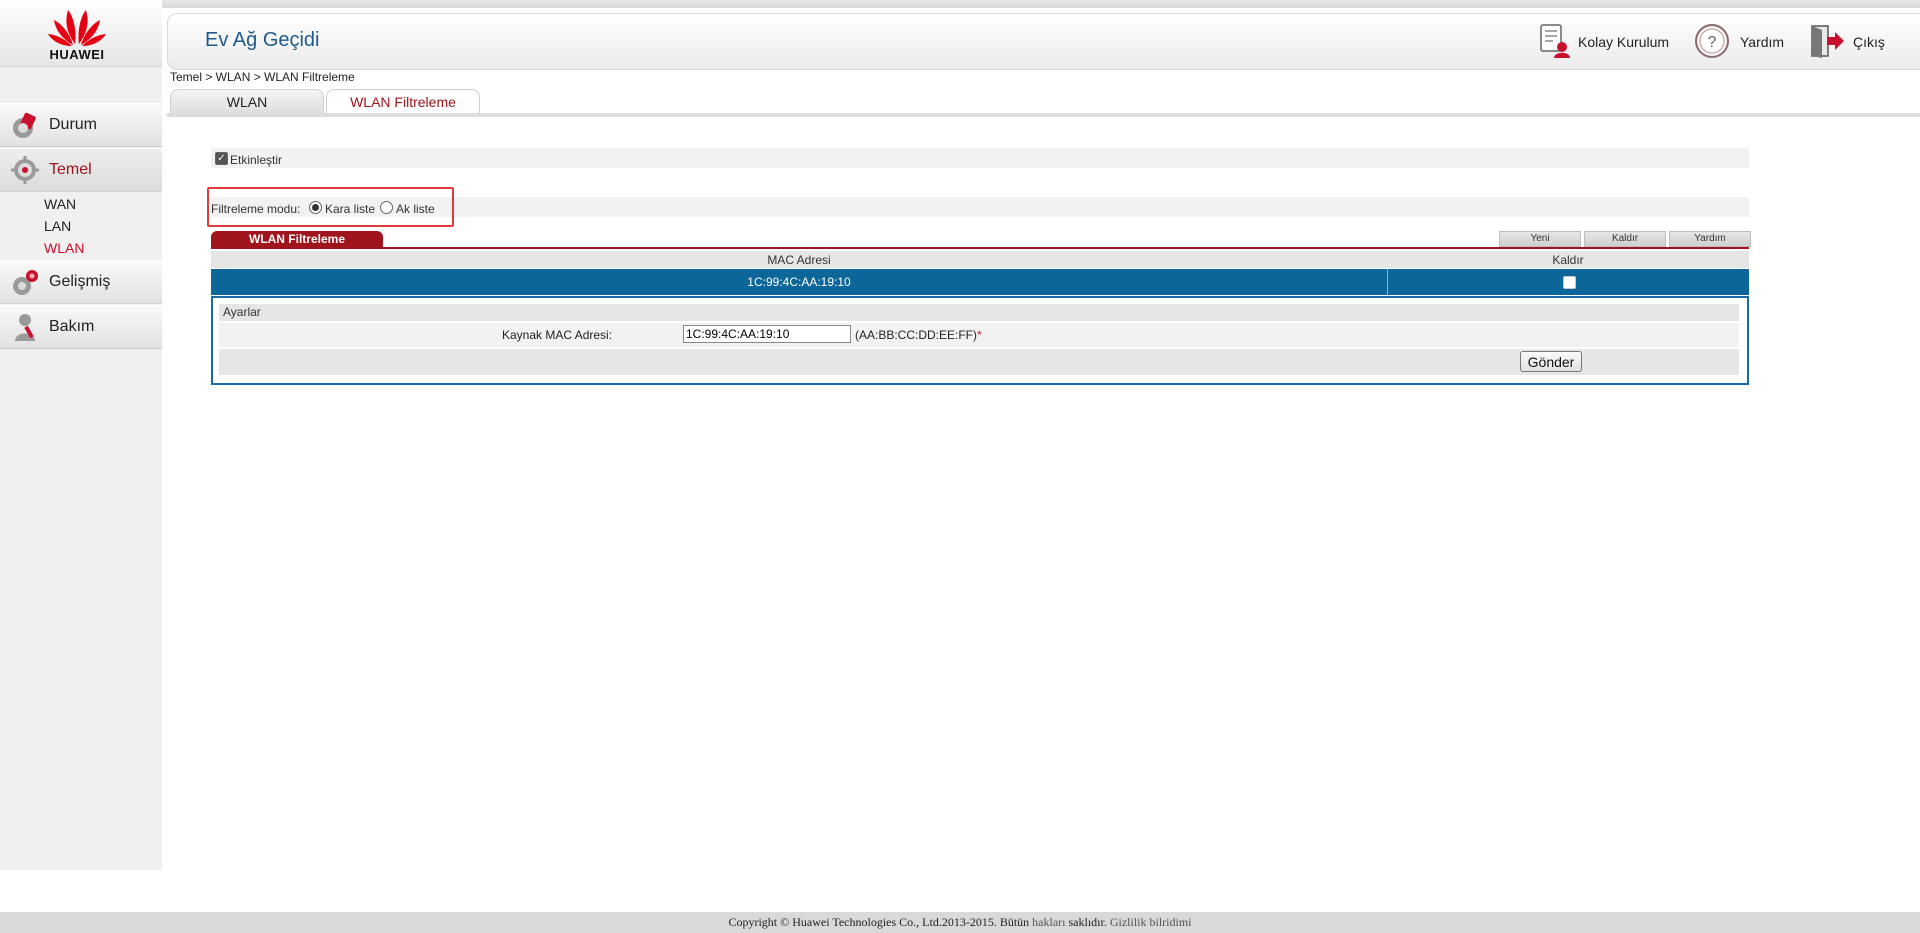  I want to click on sidebar-subitem-wlan: WLAN, so click(64, 248).